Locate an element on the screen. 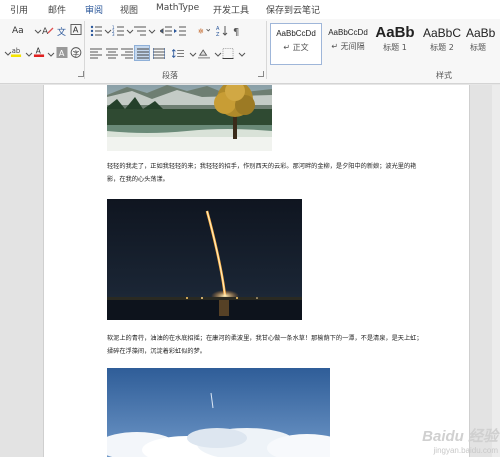  style-name: ↵ 无间隔 is located at coordinates (348, 46).